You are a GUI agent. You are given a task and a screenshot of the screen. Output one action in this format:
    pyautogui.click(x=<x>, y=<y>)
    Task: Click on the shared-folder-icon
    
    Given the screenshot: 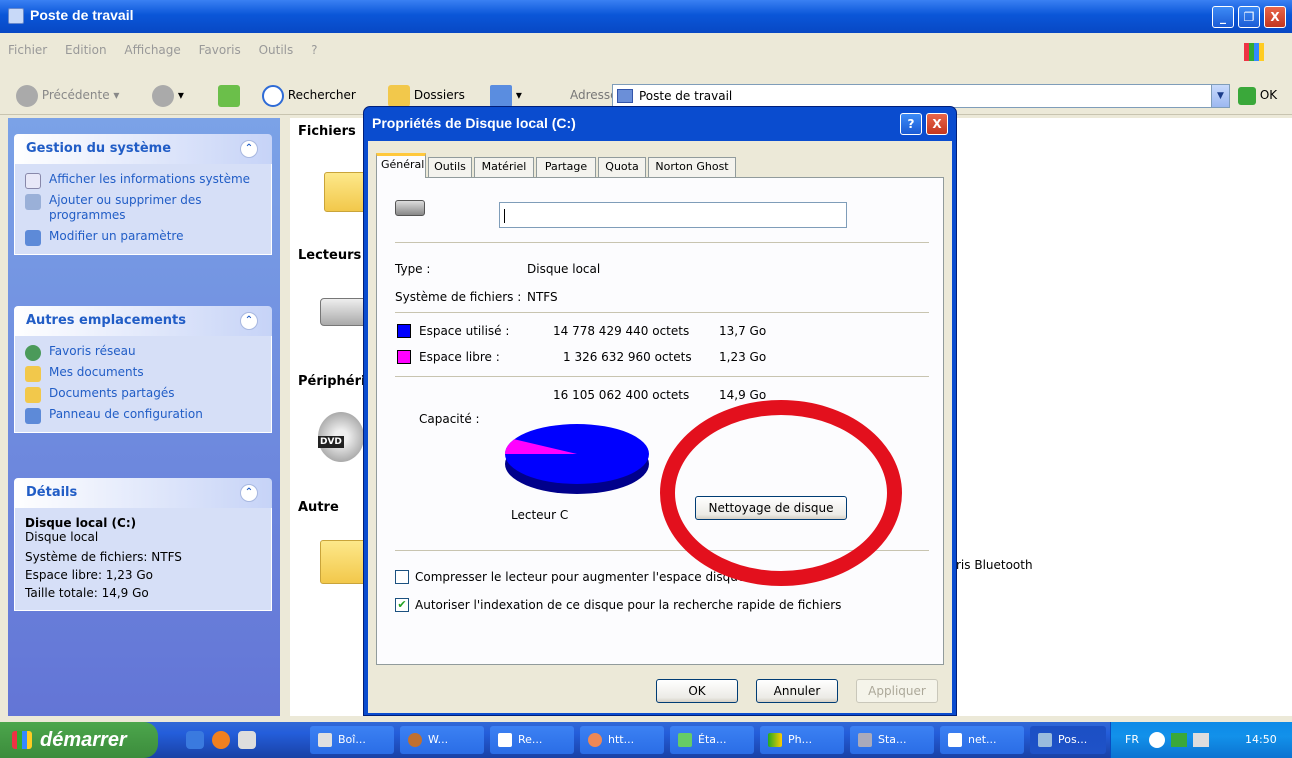 What is the action you would take?
    pyautogui.click(x=33, y=395)
    